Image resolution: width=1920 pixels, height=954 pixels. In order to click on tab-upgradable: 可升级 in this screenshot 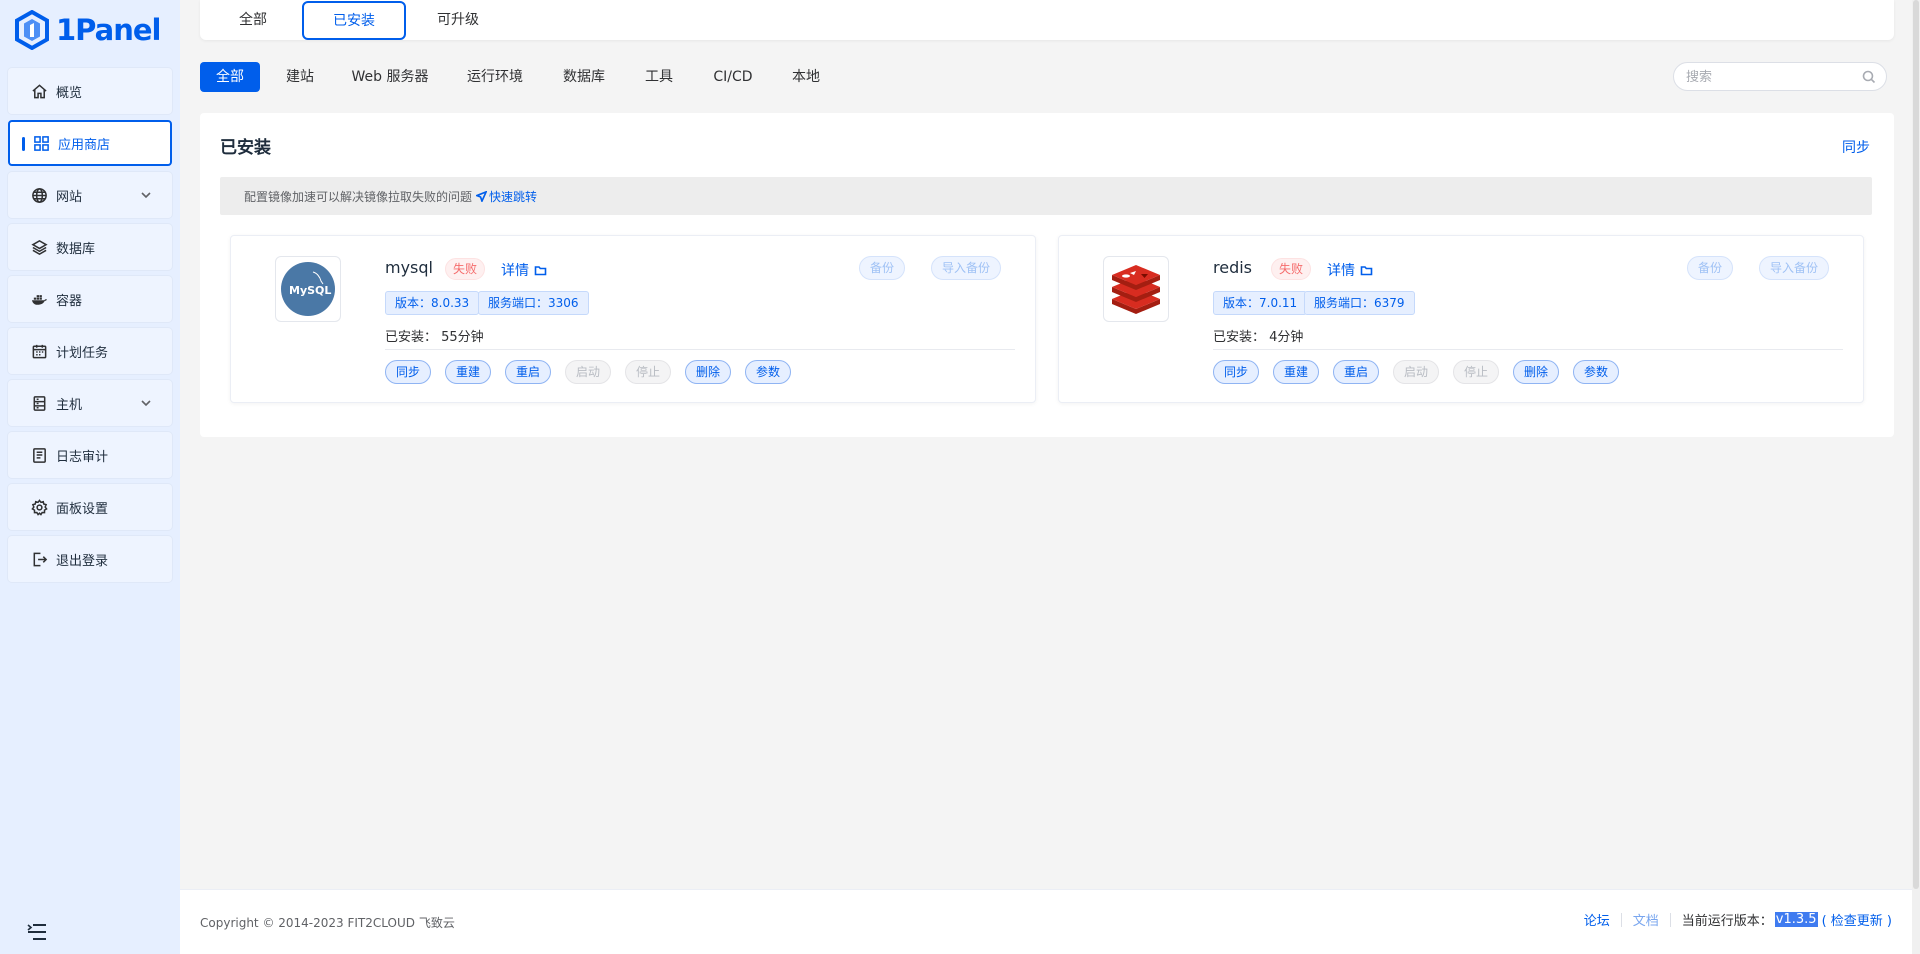, I will do `click(458, 20)`.